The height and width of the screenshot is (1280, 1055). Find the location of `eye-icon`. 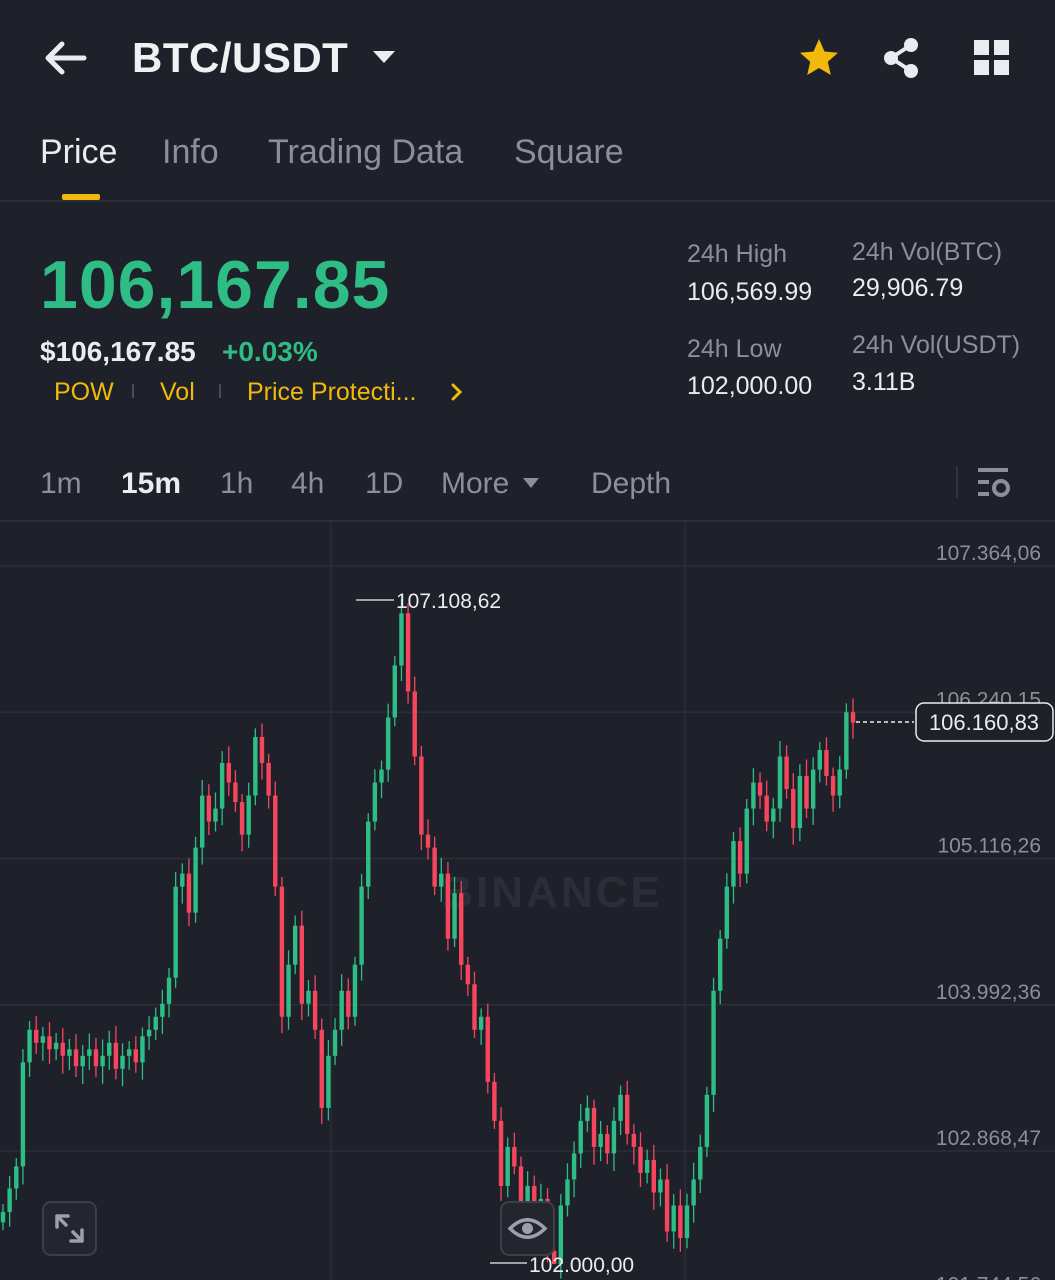

eye-icon is located at coordinates (527, 1228).